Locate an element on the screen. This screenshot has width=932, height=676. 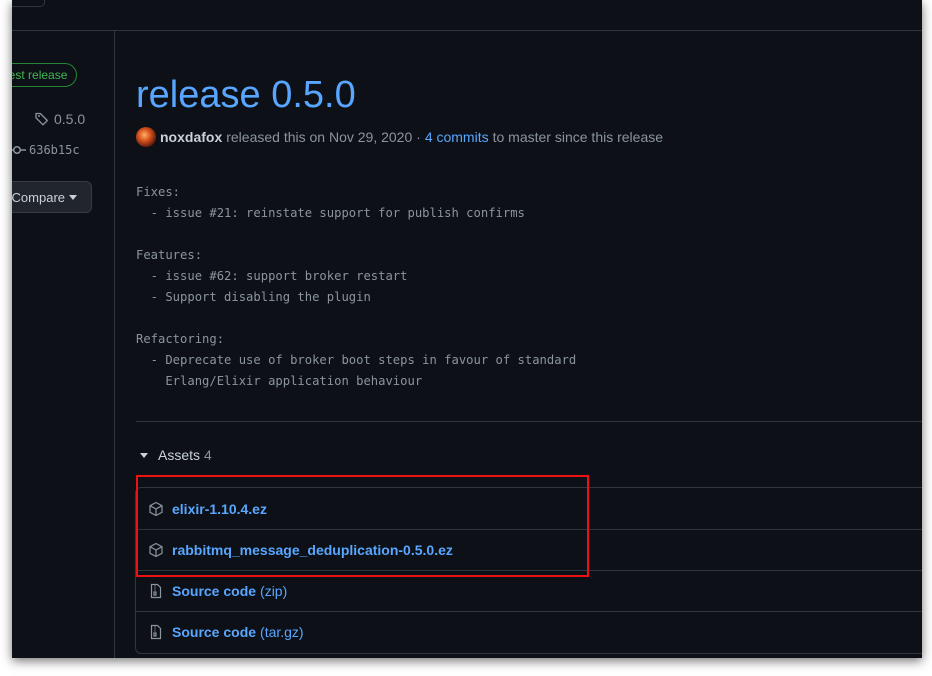
avatar is located at coordinates (146, 137).